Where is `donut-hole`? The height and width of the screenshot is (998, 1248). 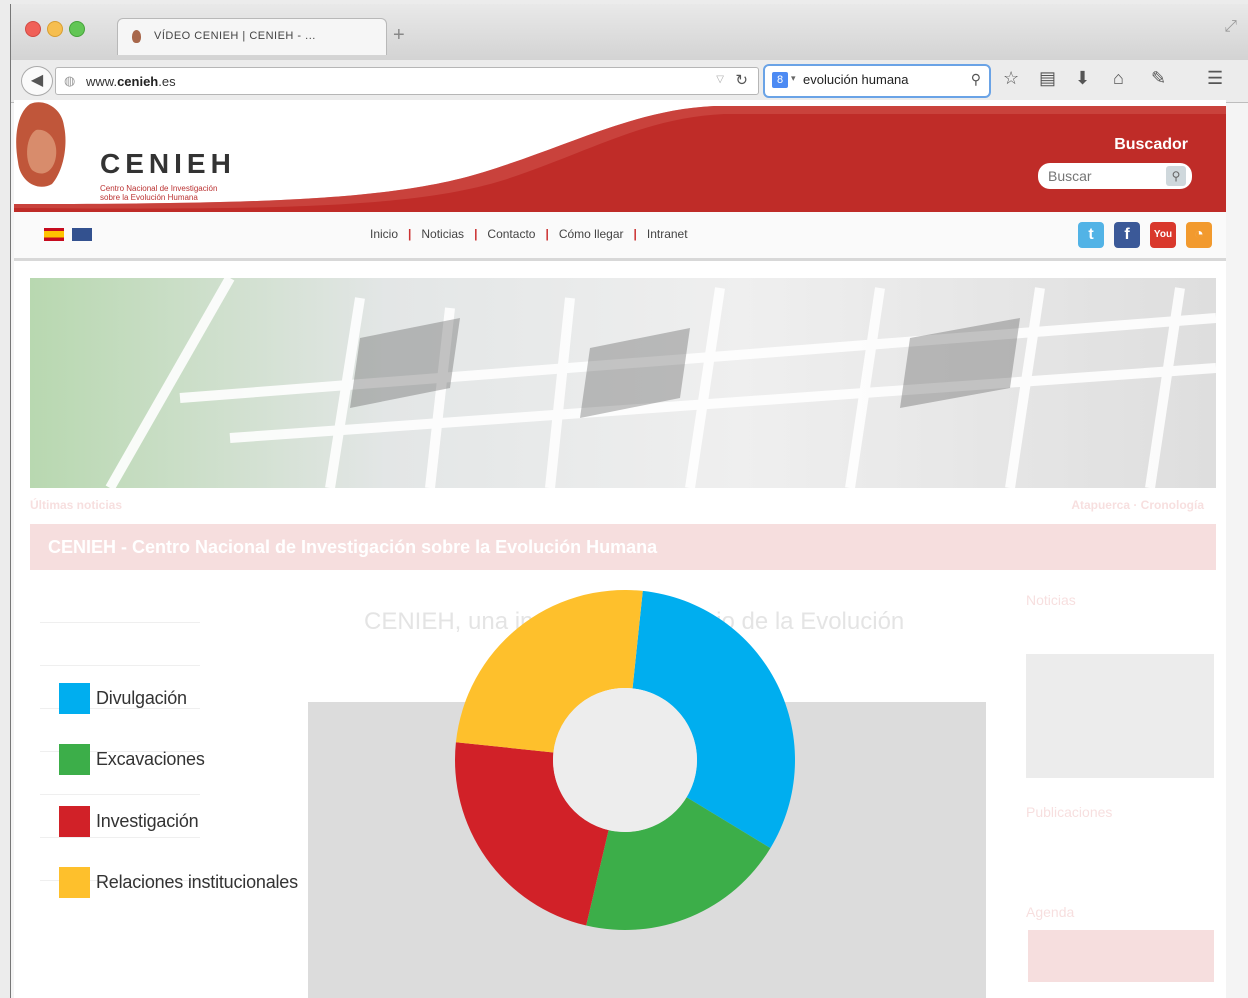
donut-hole is located at coordinates (625, 760).